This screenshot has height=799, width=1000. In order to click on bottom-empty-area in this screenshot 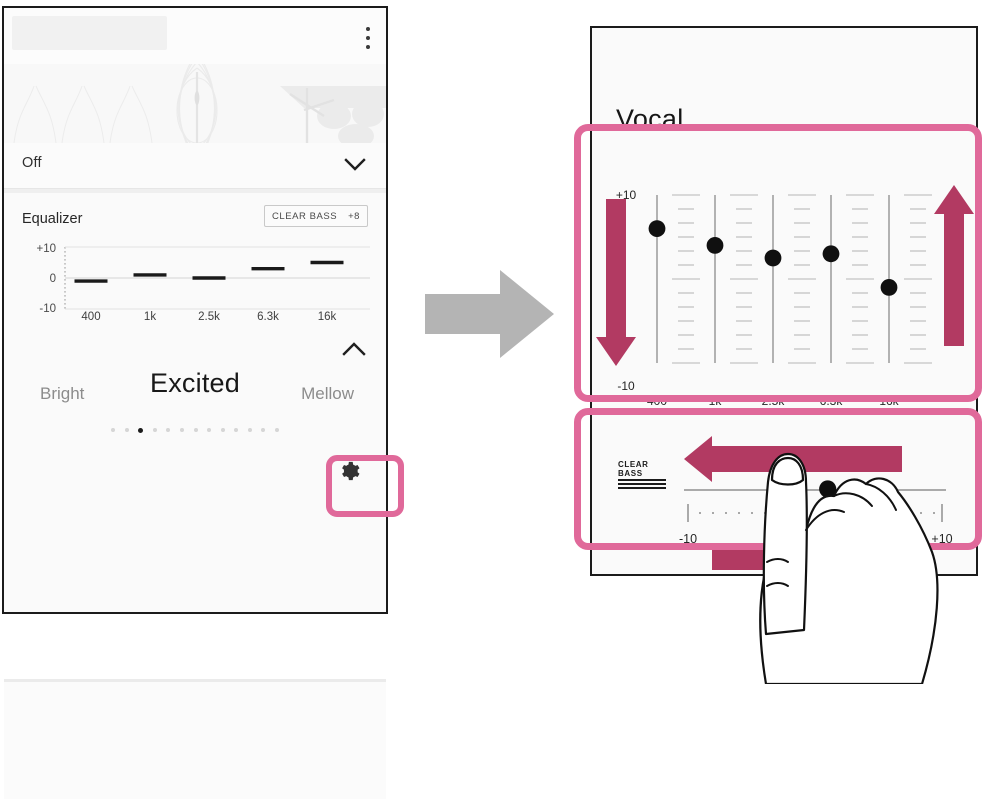, I will do `click(195, 740)`.